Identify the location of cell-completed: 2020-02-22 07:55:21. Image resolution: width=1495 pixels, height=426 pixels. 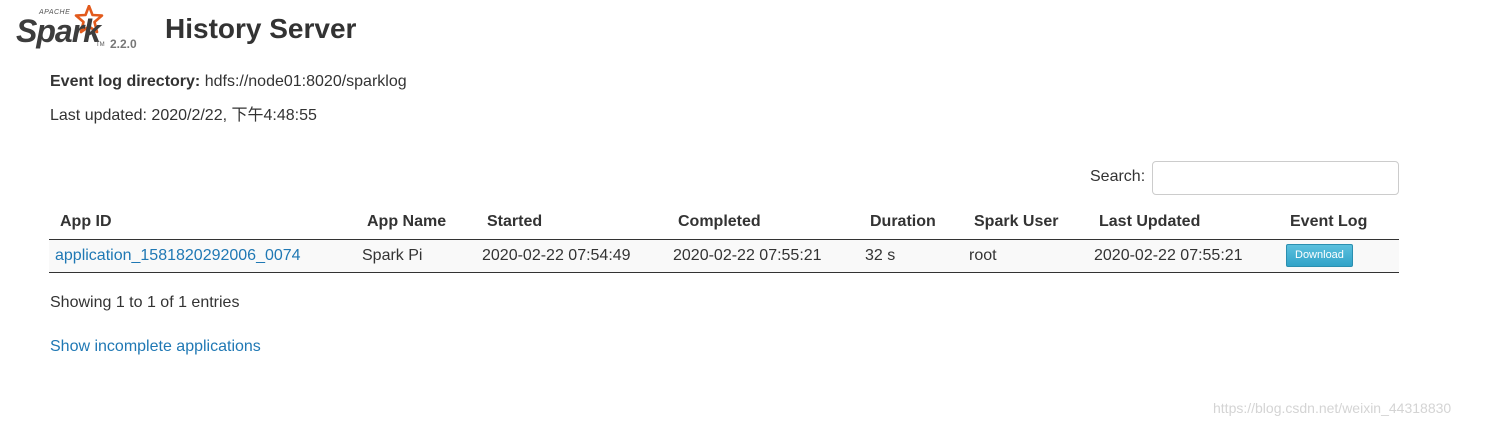
(769, 256).